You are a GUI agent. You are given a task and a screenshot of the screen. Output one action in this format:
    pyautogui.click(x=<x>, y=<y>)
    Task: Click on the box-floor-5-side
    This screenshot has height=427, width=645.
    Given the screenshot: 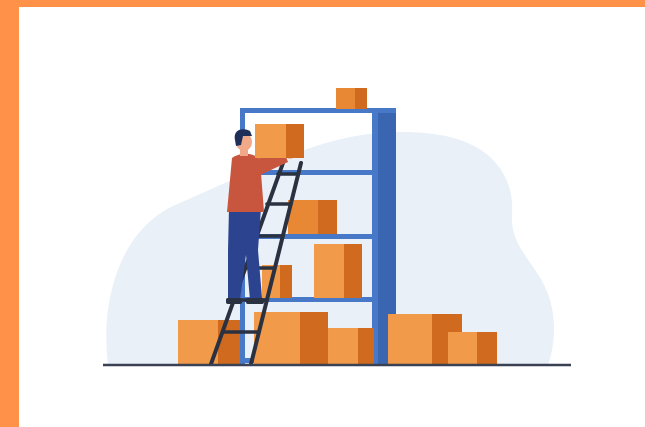 What is the action you would take?
    pyautogui.click(x=487, y=348)
    